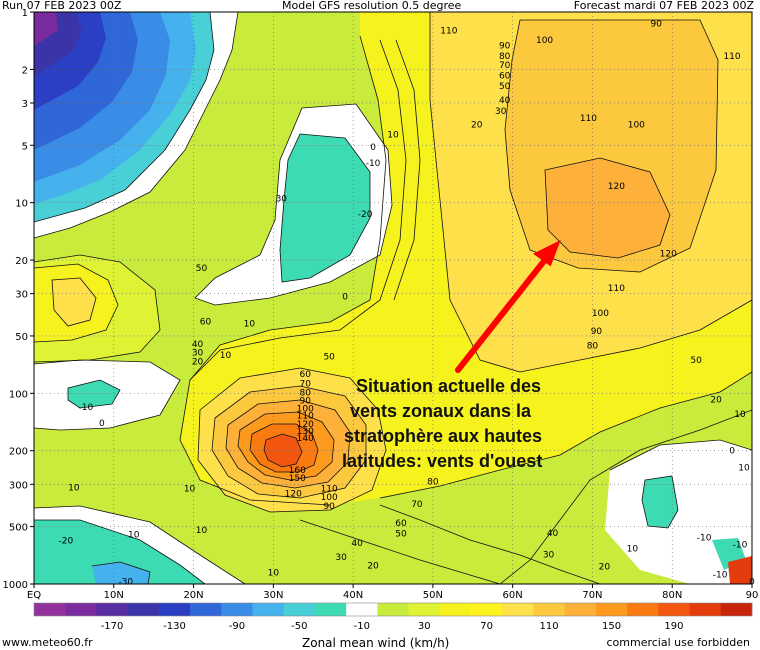 The width and height of the screenshot is (760, 650). What do you see at coordinates (193, 595) in the screenshot?
I see `x-tick-label: 20N` at bounding box center [193, 595].